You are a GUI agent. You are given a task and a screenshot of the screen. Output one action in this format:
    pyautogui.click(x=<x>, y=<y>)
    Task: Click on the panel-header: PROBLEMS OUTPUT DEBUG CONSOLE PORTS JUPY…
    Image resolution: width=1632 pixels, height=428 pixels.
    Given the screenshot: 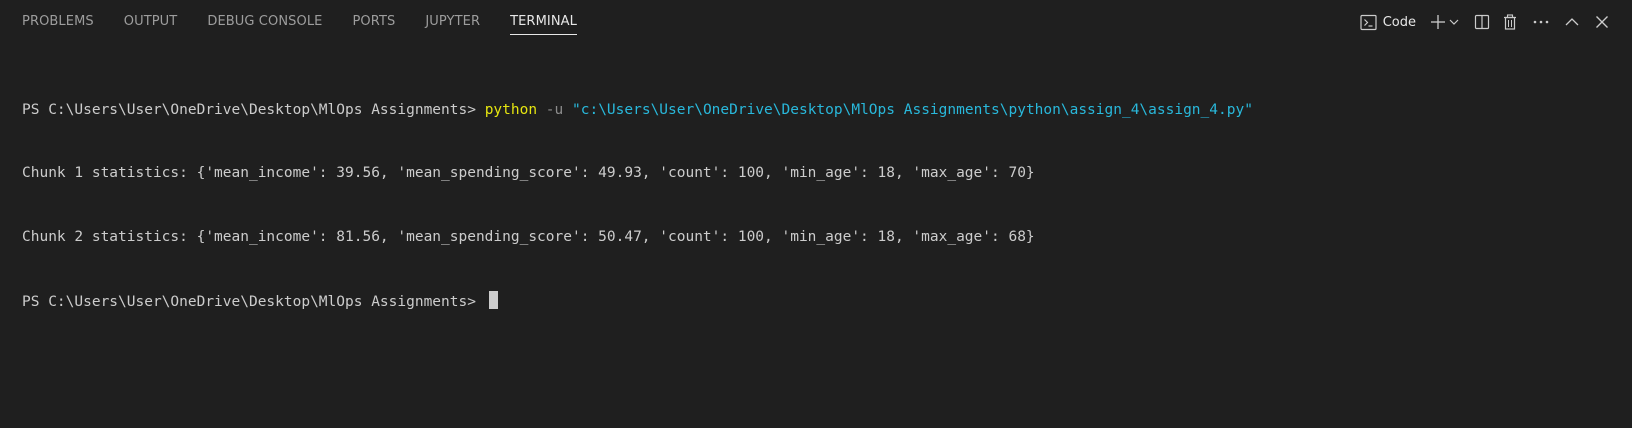 What is the action you would take?
    pyautogui.click(x=816, y=22)
    